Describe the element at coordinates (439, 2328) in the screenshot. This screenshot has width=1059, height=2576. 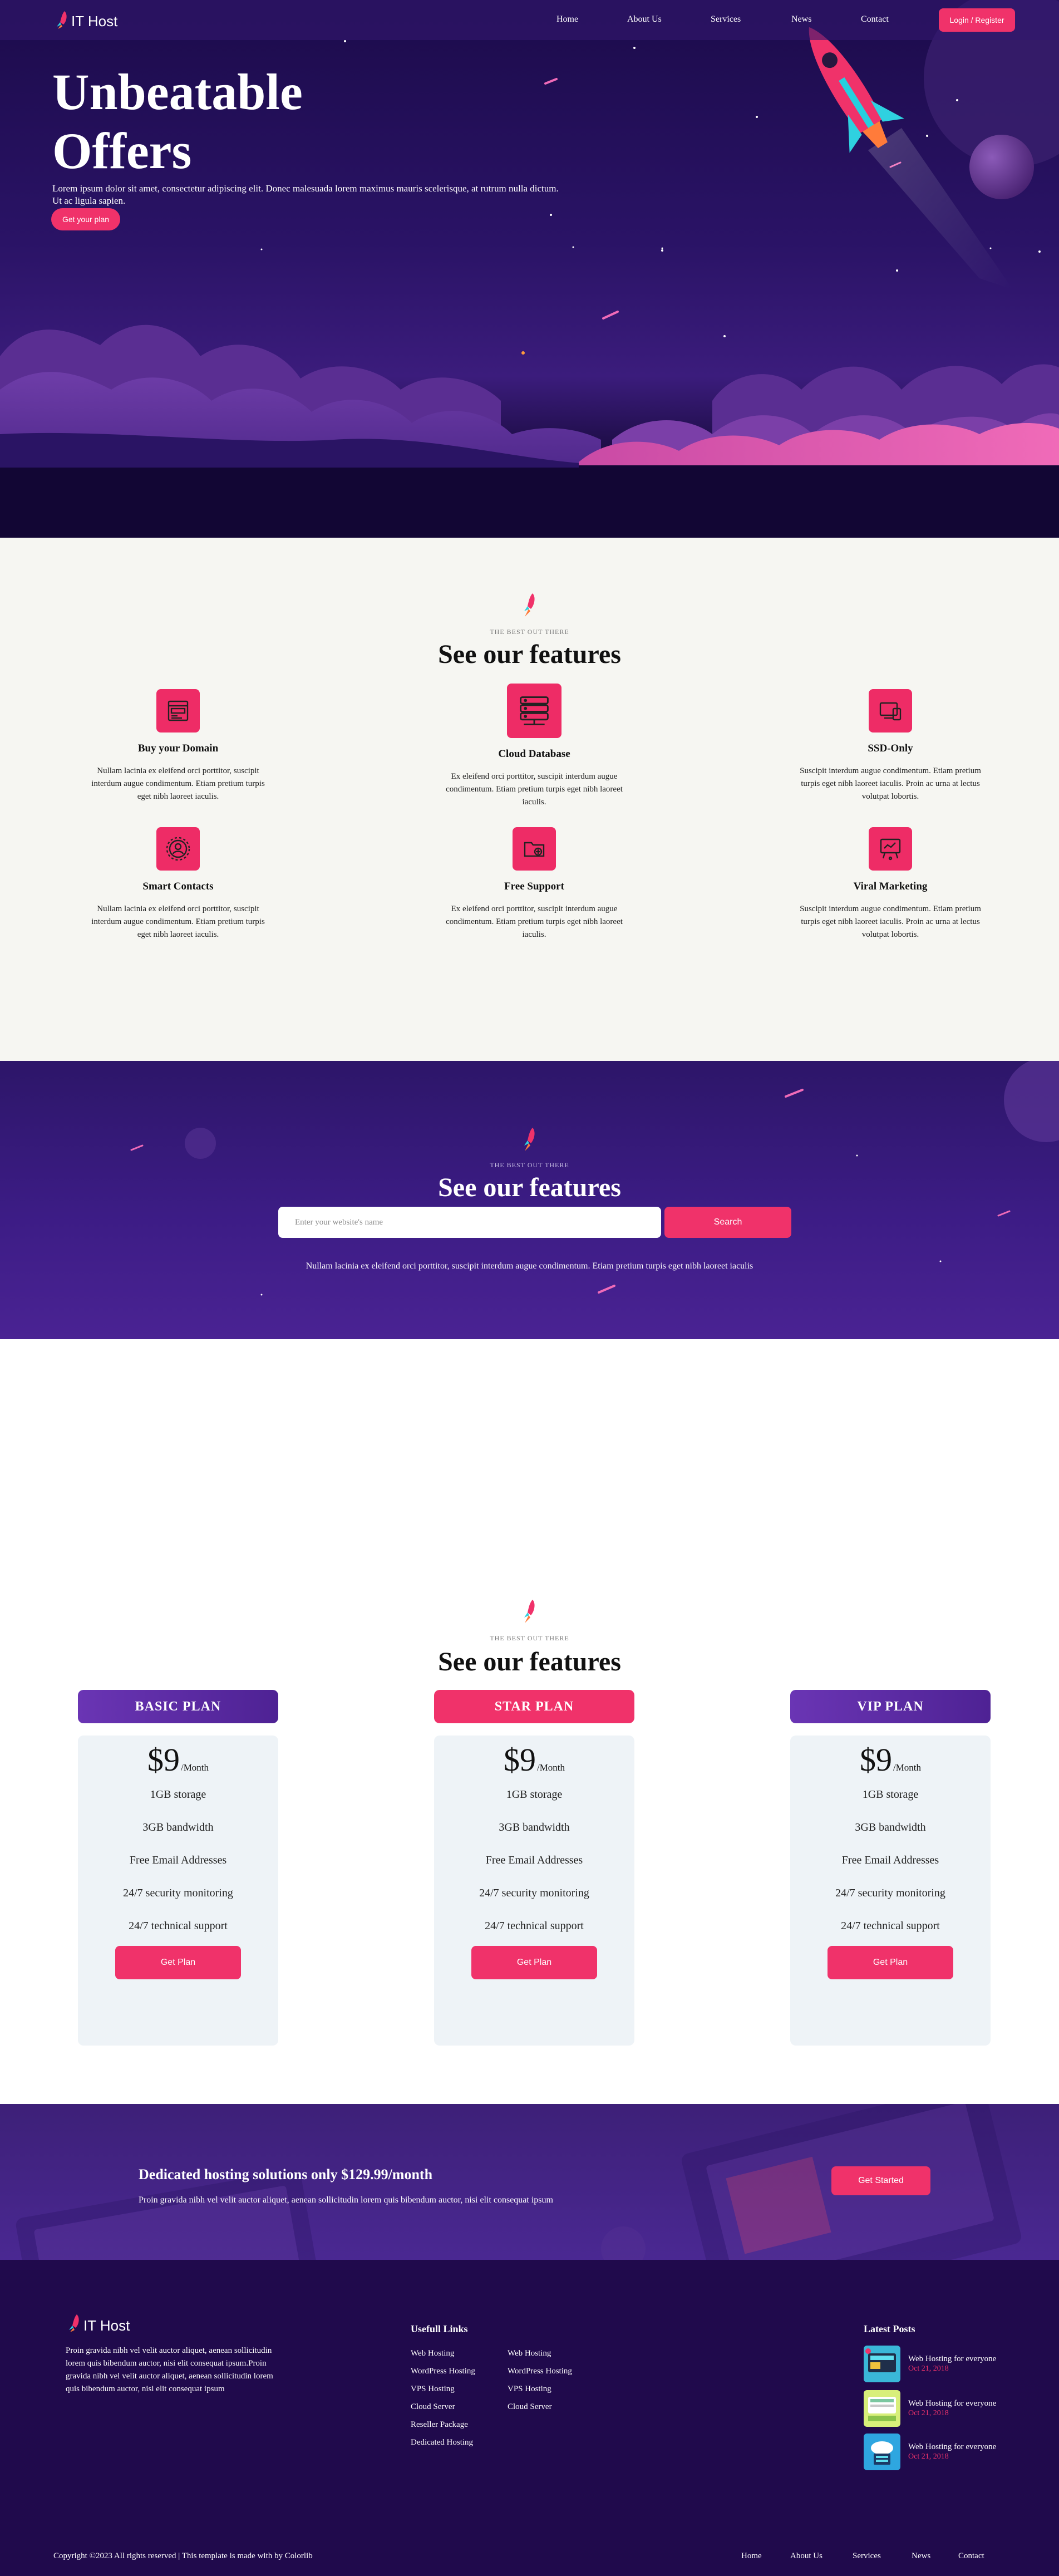
I see `useful-links-title: Usefull Links` at that location.